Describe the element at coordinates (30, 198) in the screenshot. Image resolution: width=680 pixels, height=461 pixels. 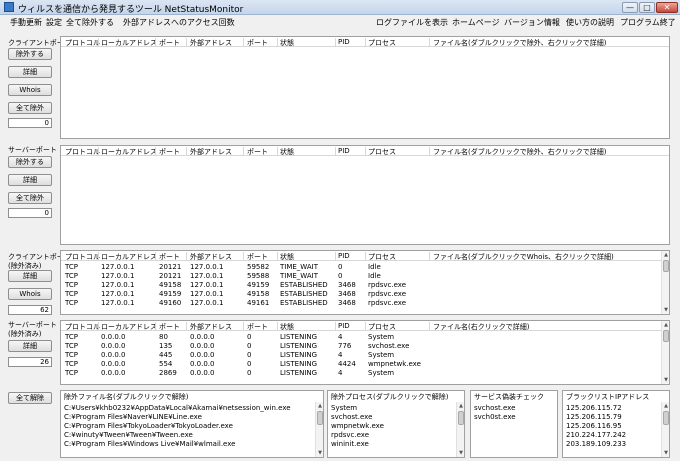
I see `server-exclude-all-button: 全て除外` at that location.